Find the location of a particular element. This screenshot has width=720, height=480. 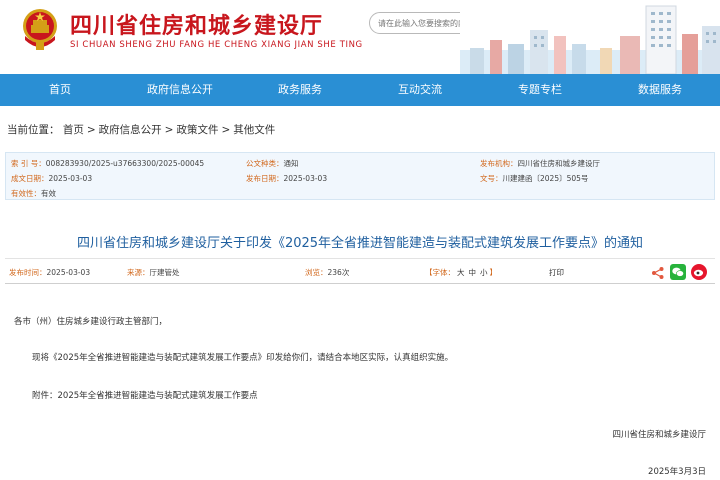

meta-index-value: 008283930/2025-u37663300/2025-00045 is located at coordinates (125, 163).